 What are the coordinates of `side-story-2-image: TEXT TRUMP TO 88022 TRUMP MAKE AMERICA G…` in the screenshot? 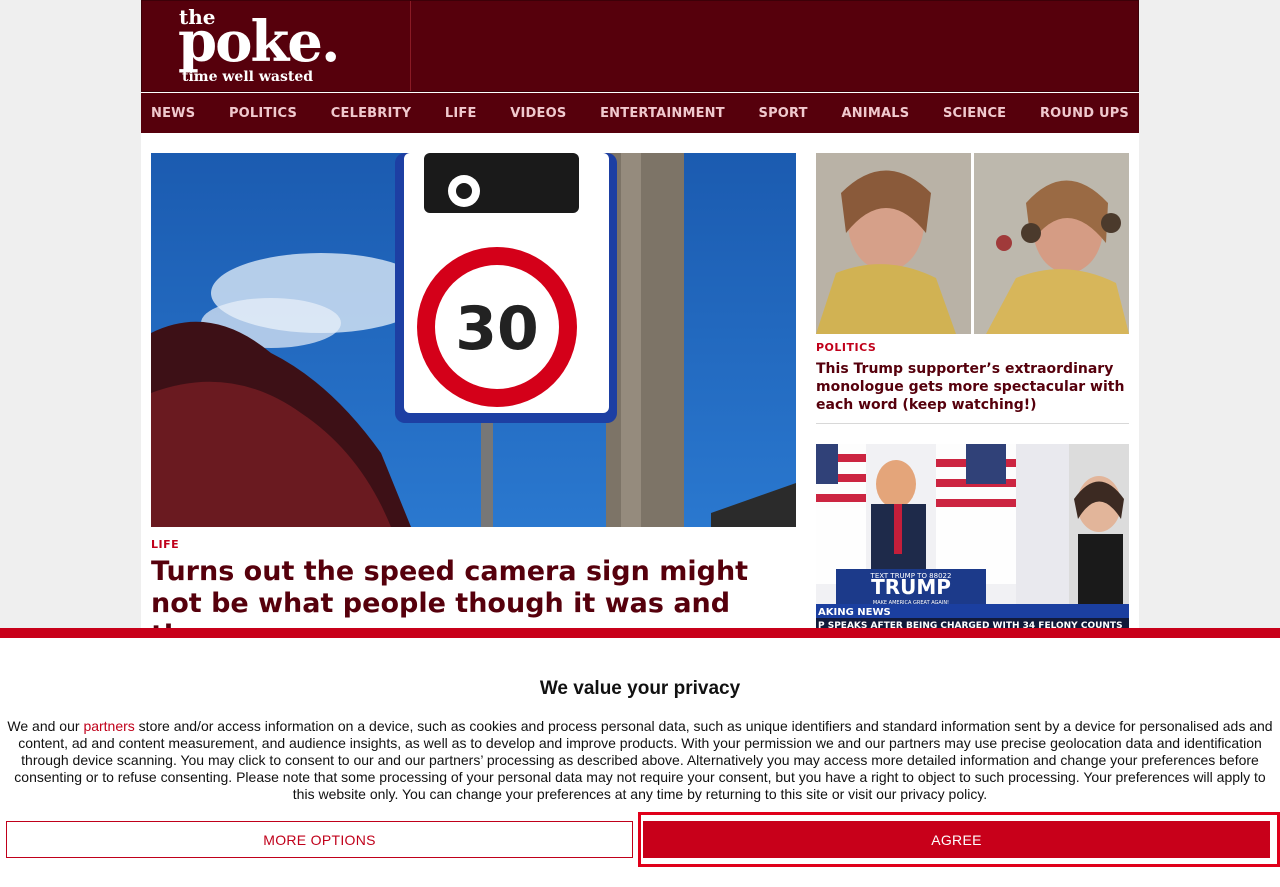 It's located at (972, 544).